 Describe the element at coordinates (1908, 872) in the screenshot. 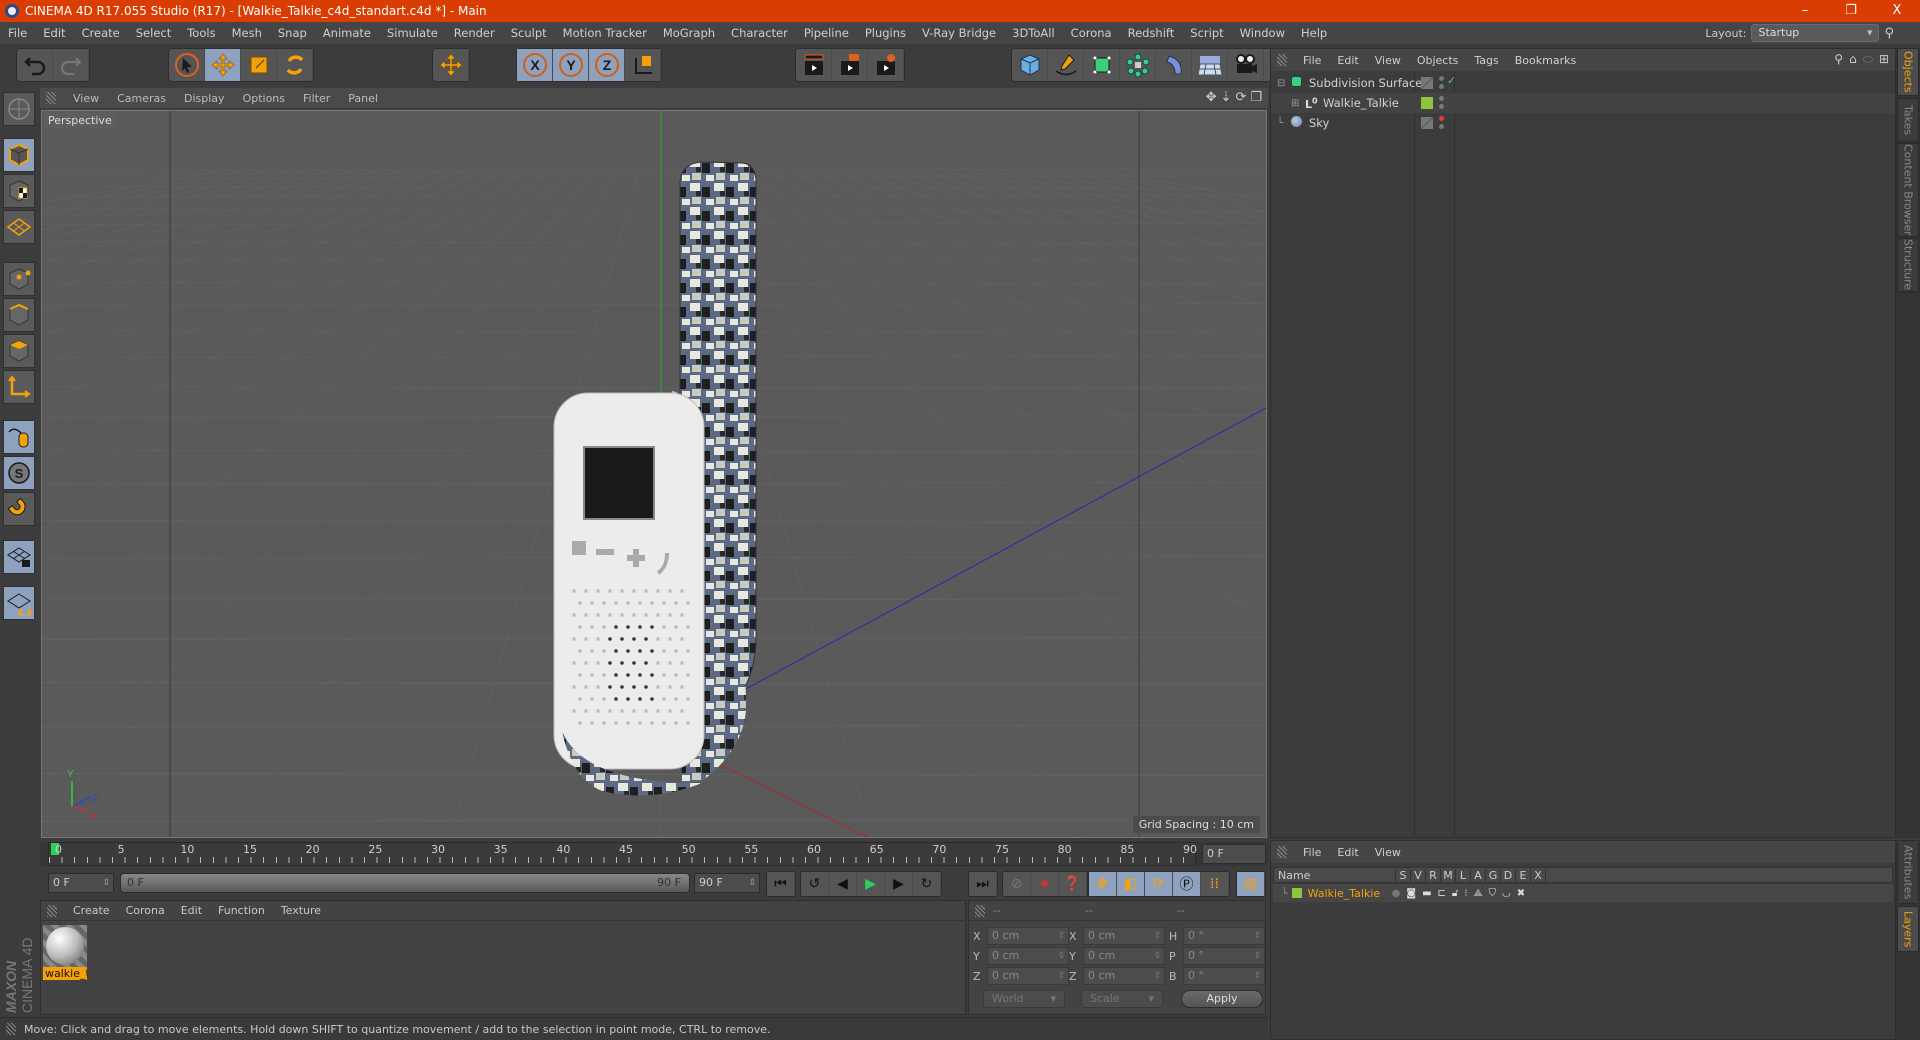

I see `side-tab-attributes: Attributes` at that location.